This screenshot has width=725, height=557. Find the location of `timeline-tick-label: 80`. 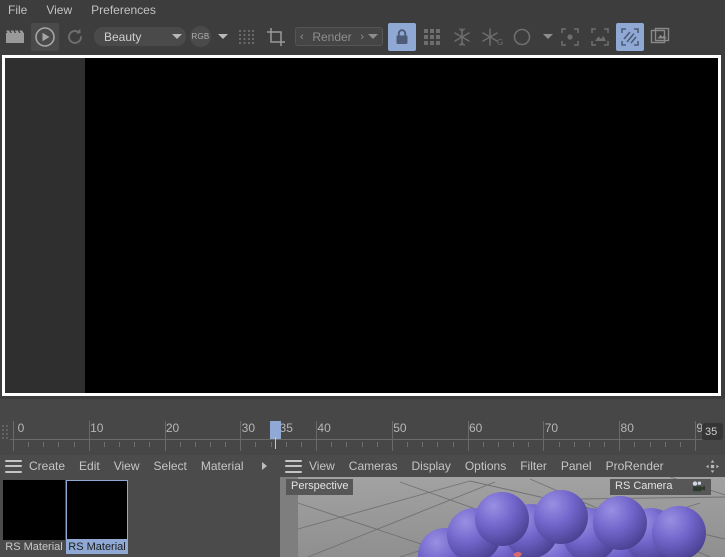

timeline-tick-label: 80 is located at coordinates (627, 428).